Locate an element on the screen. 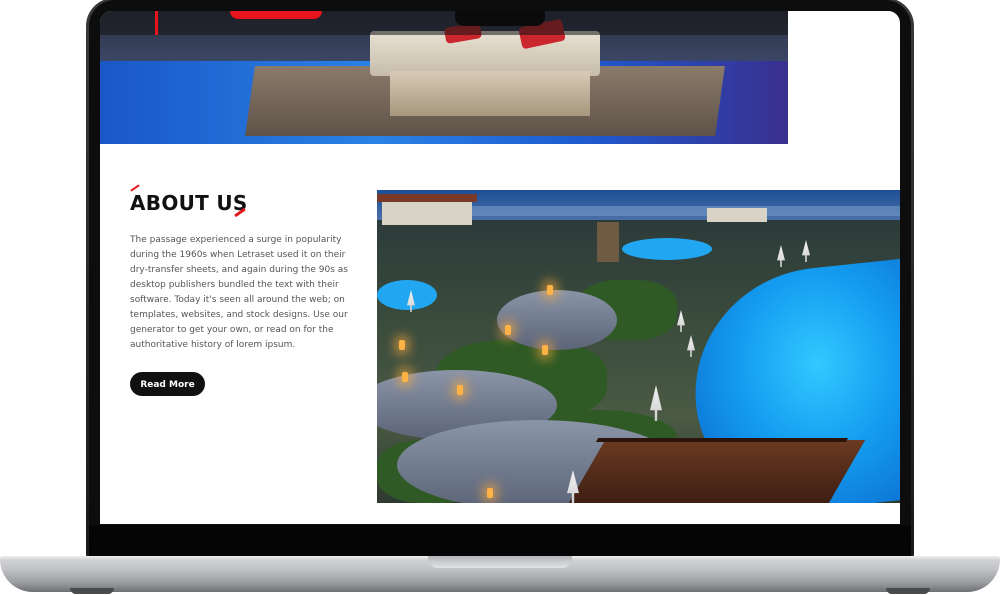  laptop-thumb-notch is located at coordinates (500, 562).